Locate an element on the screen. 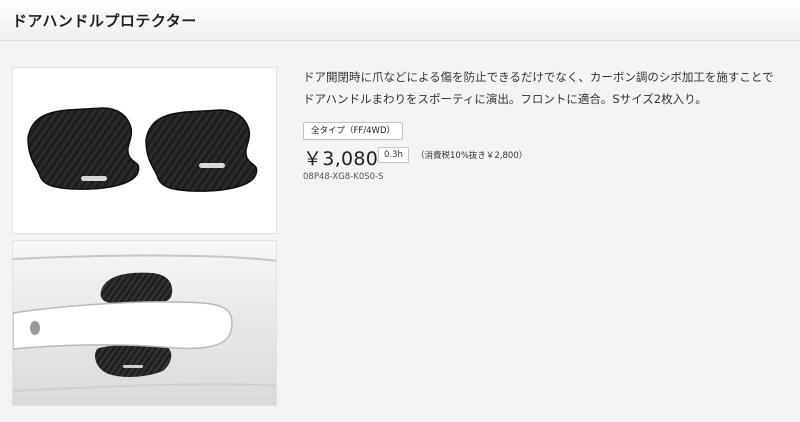 This screenshot has height=422, width=800. door-handle-installed-image is located at coordinates (144, 323).